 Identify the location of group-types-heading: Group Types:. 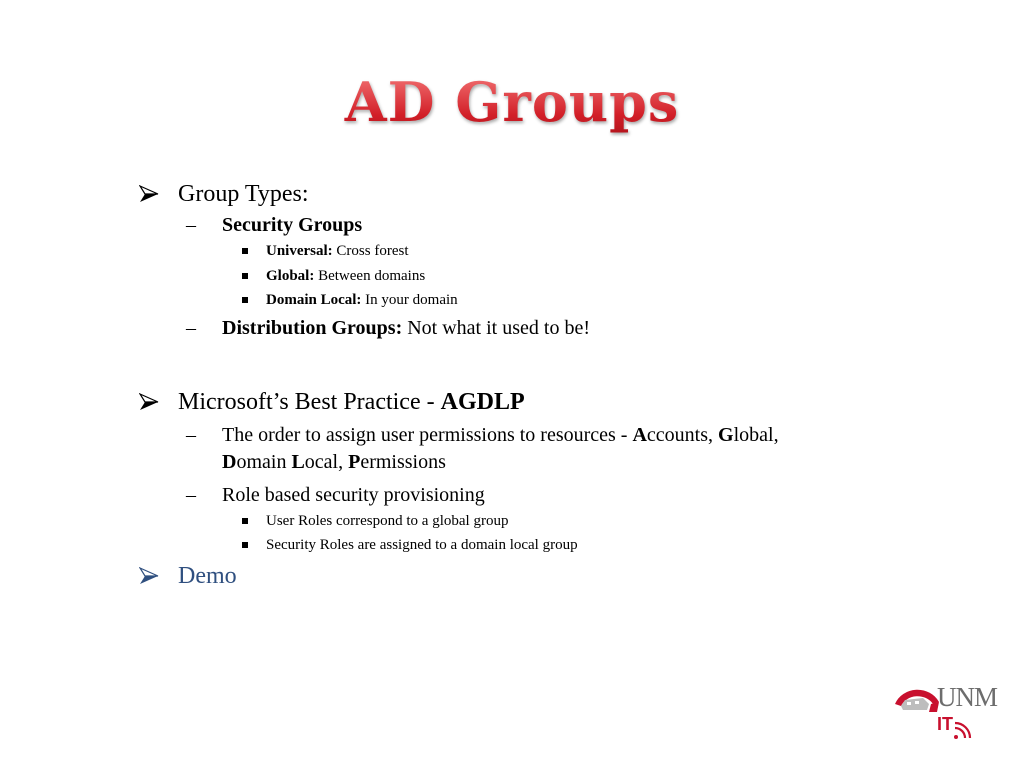
(243, 194).